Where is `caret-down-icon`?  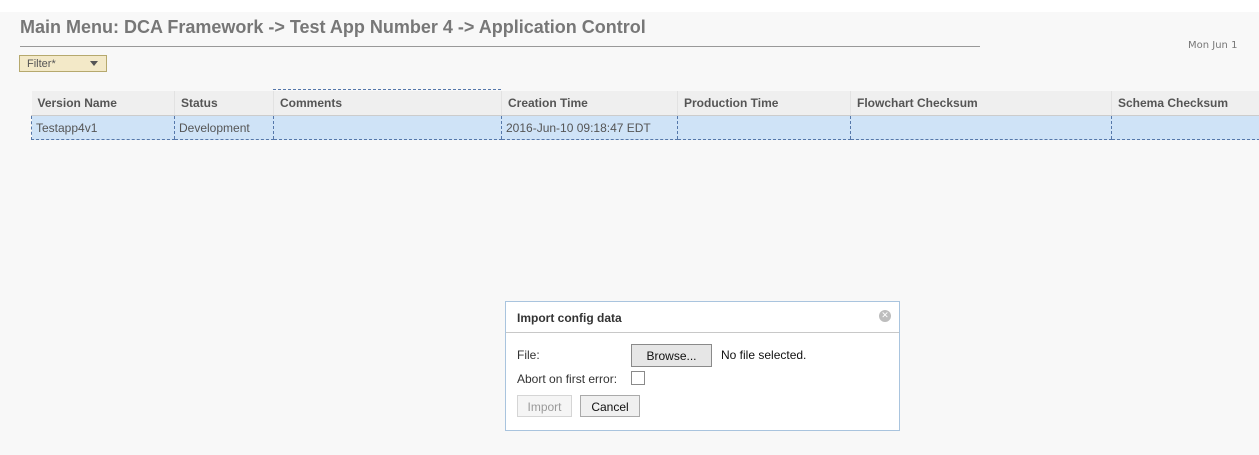
caret-down-icon is located at coordinates (94, 63).